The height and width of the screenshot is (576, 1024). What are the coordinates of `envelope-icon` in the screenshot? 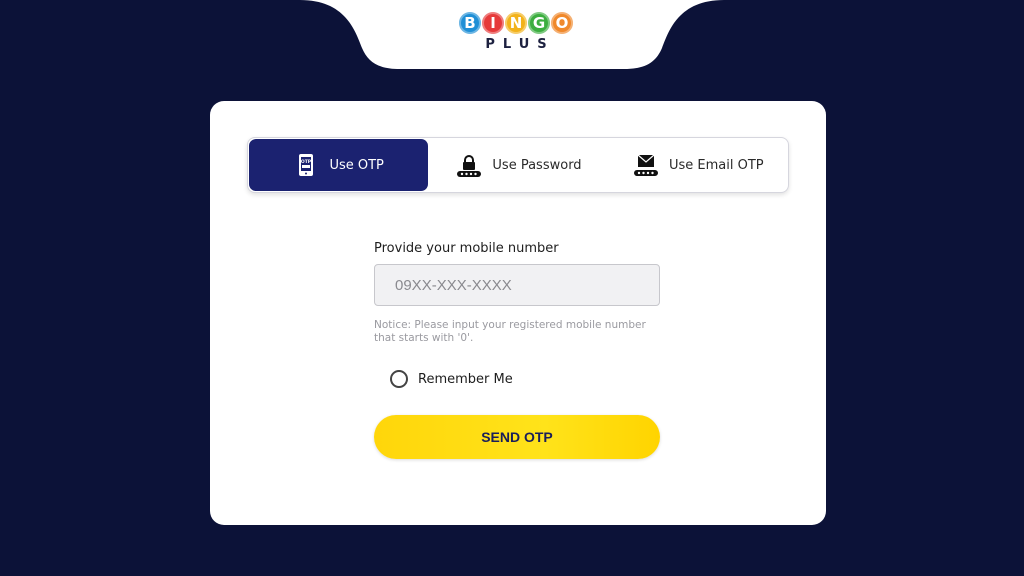 It's located at (646, 165).